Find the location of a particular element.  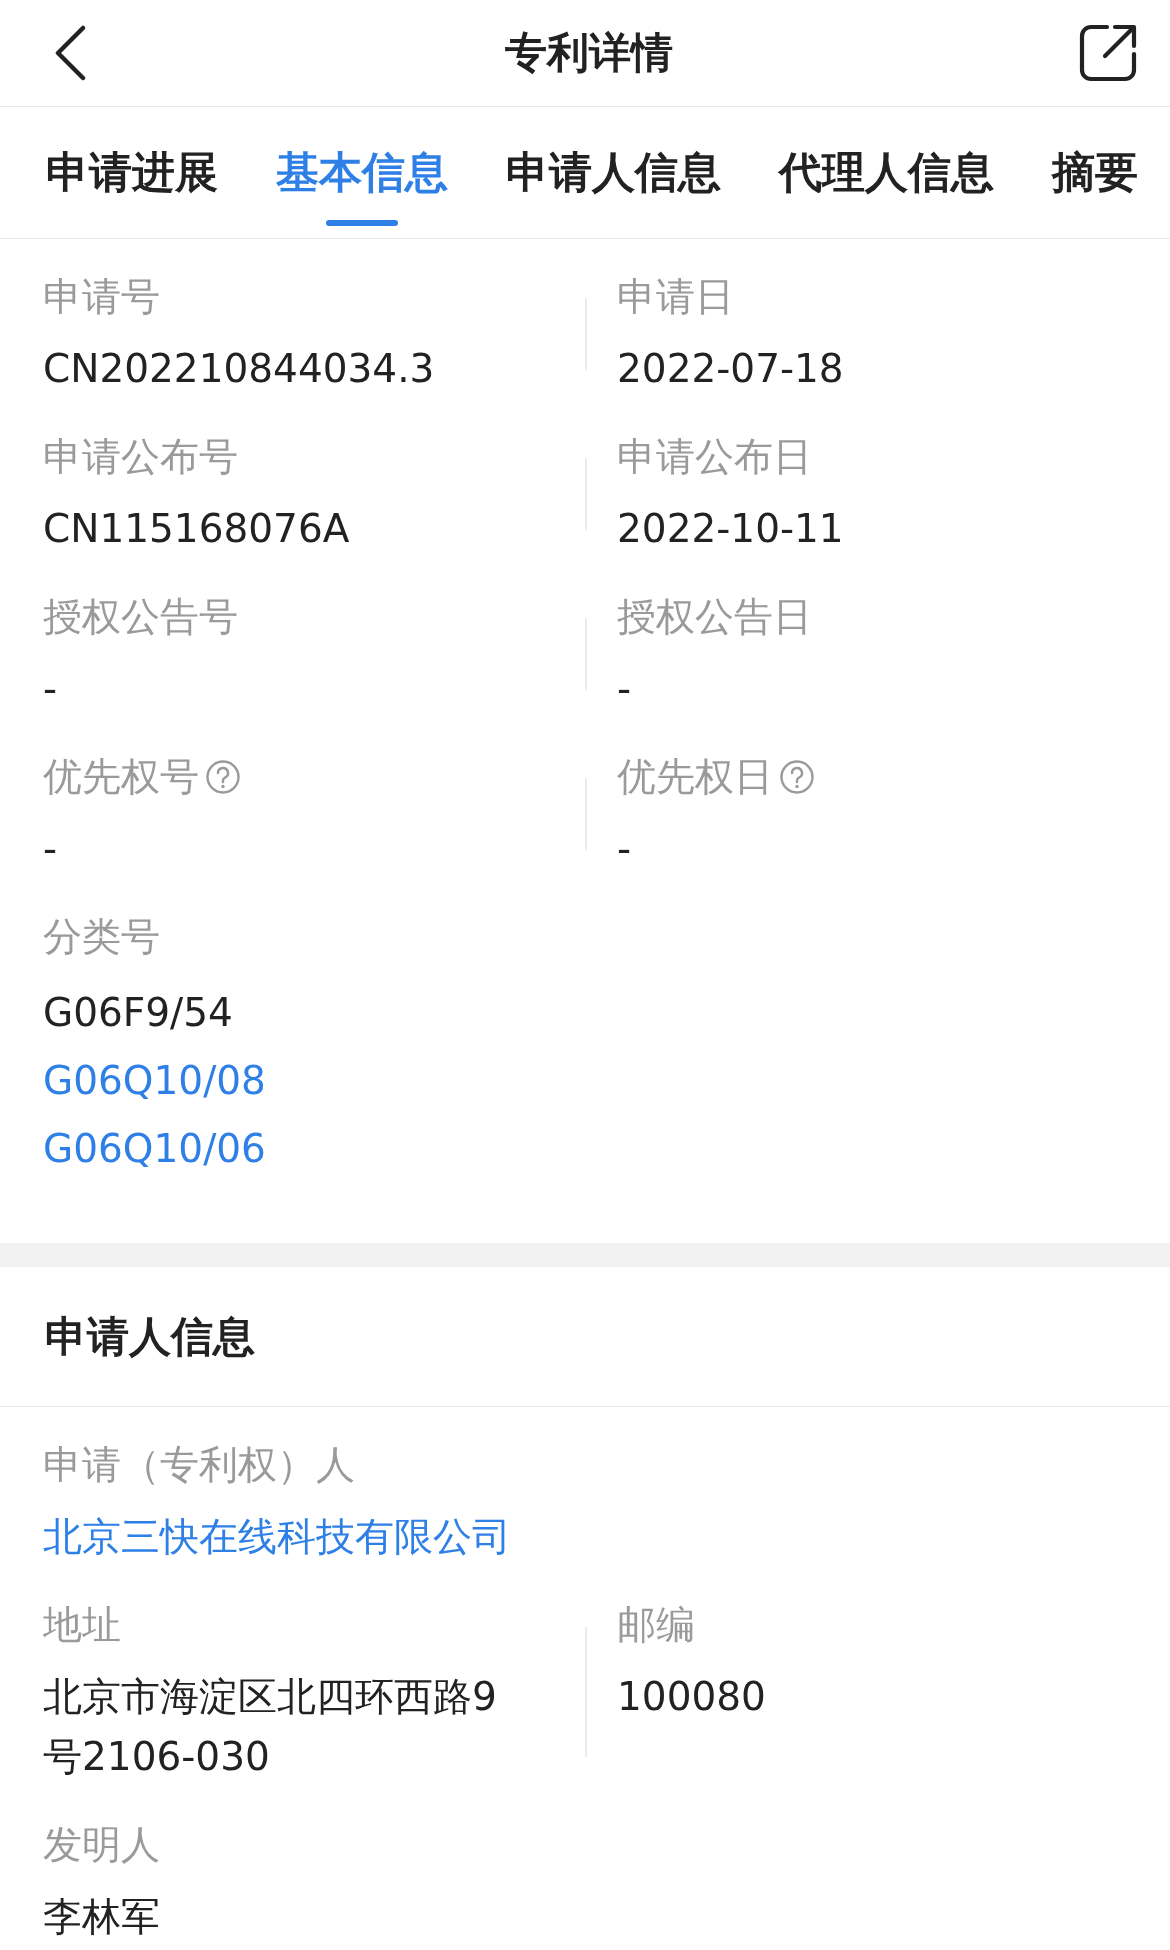

field-label: 申请号 is located at coordinates (101, 297).